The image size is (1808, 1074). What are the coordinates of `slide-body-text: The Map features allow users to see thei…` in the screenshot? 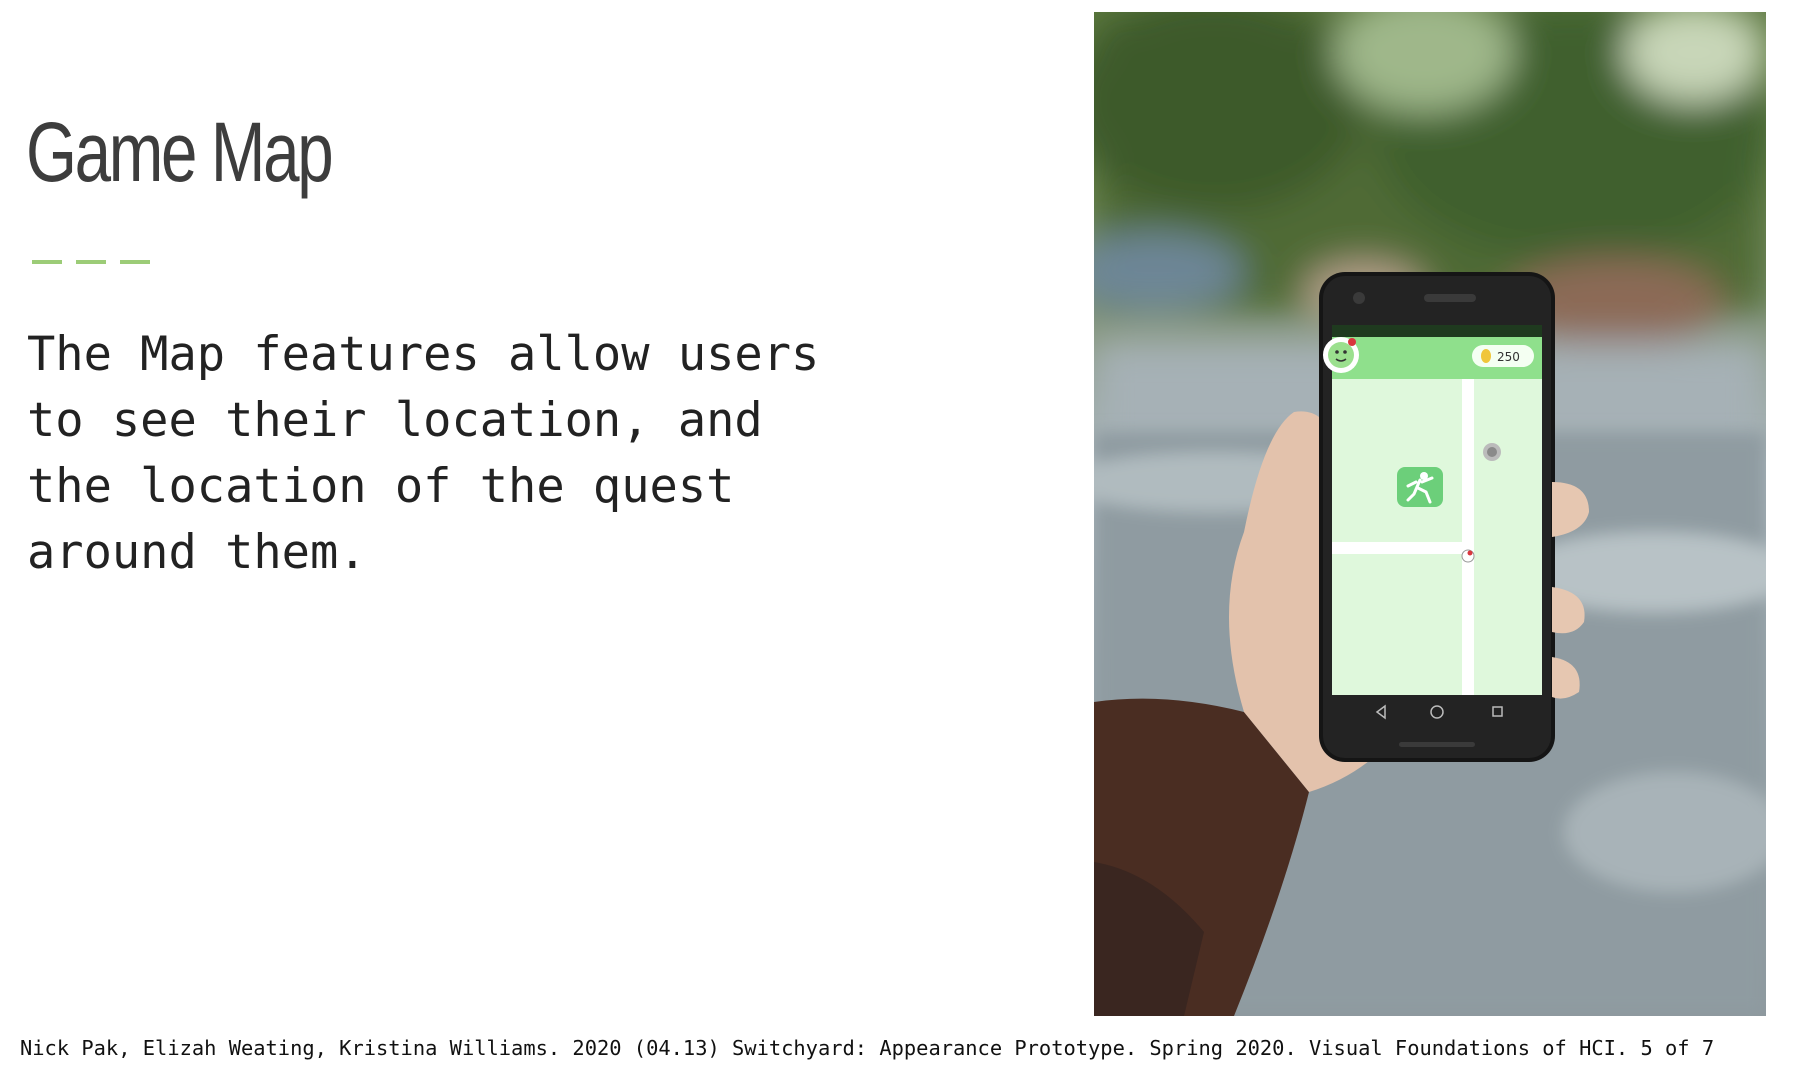 It's located at (423, 453).